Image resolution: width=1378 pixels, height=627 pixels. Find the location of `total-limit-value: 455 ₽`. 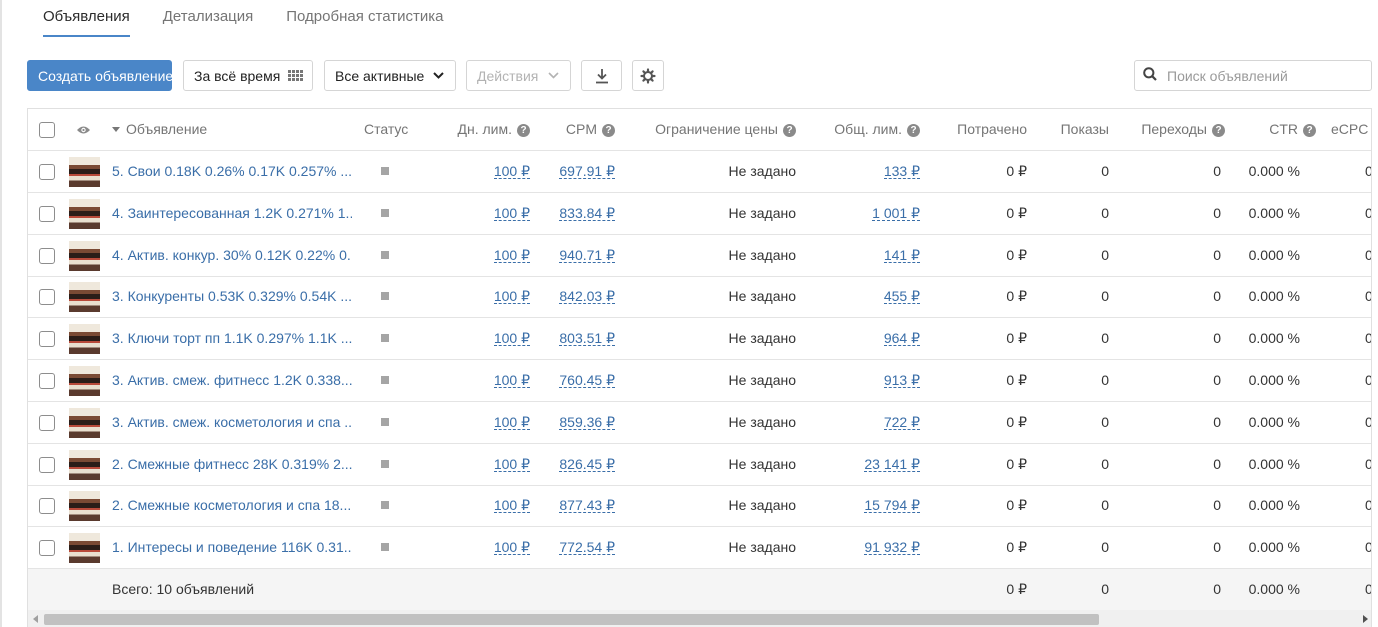

total-limit-value: 455 ₽ is located at coordinates (901, 297).